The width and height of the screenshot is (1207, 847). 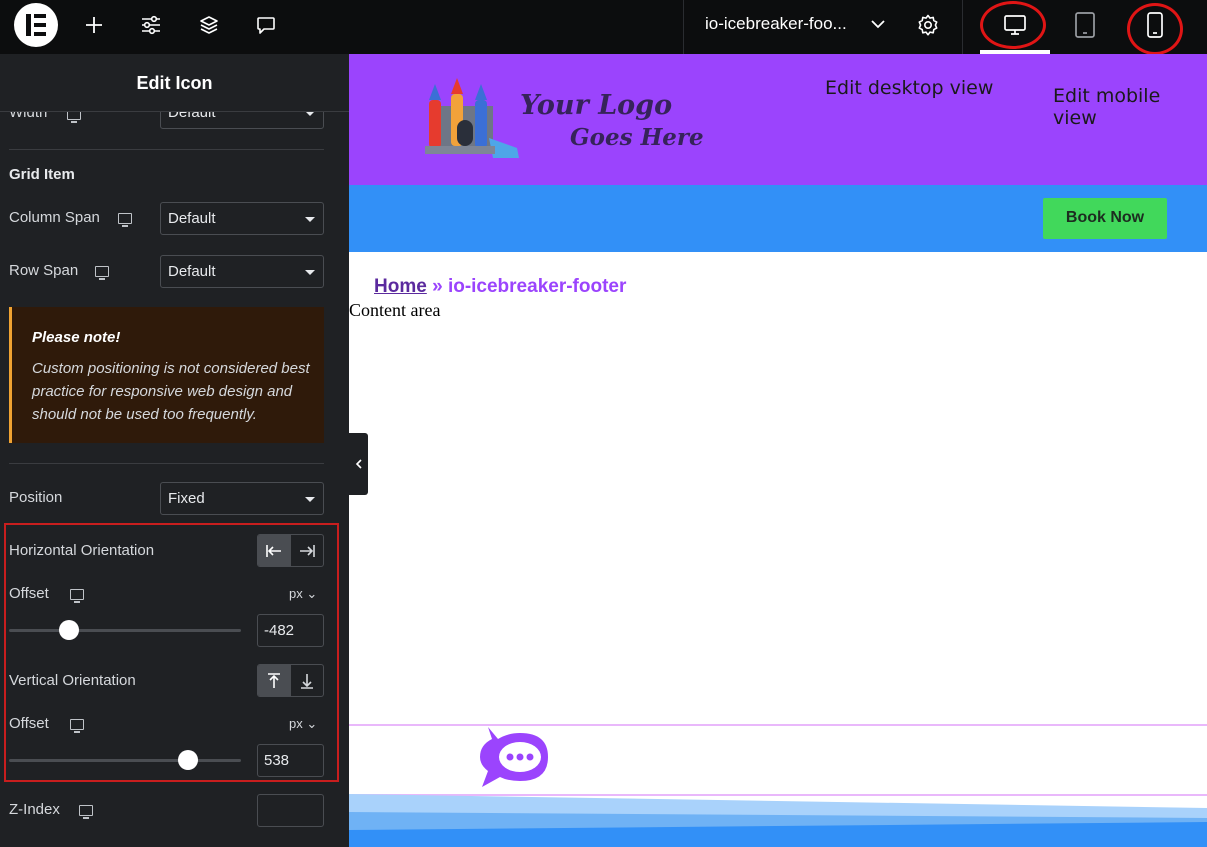 What do you see at coordinates (125, 630) in the screenshot?
I see `h-offset-slider` at bounding box center [125, 630].